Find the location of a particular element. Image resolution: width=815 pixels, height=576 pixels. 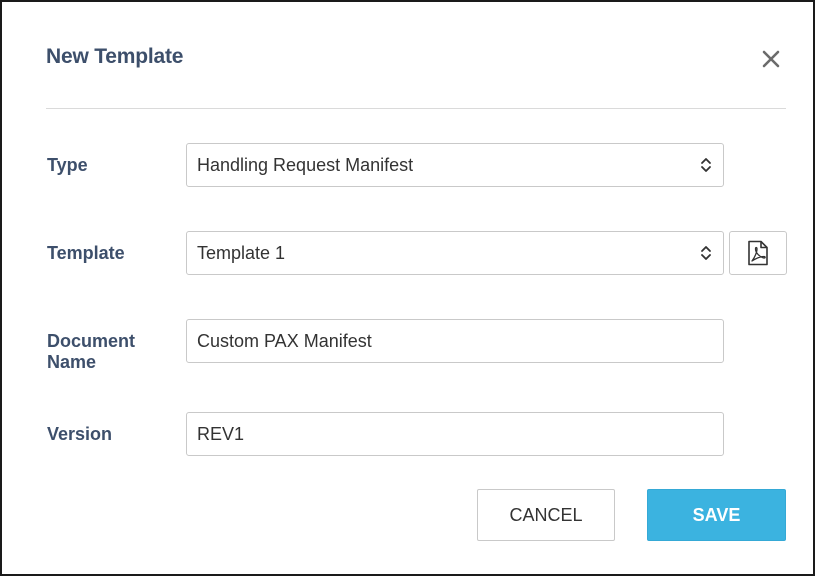

template-label: Template is located at coordinates (86, 253).